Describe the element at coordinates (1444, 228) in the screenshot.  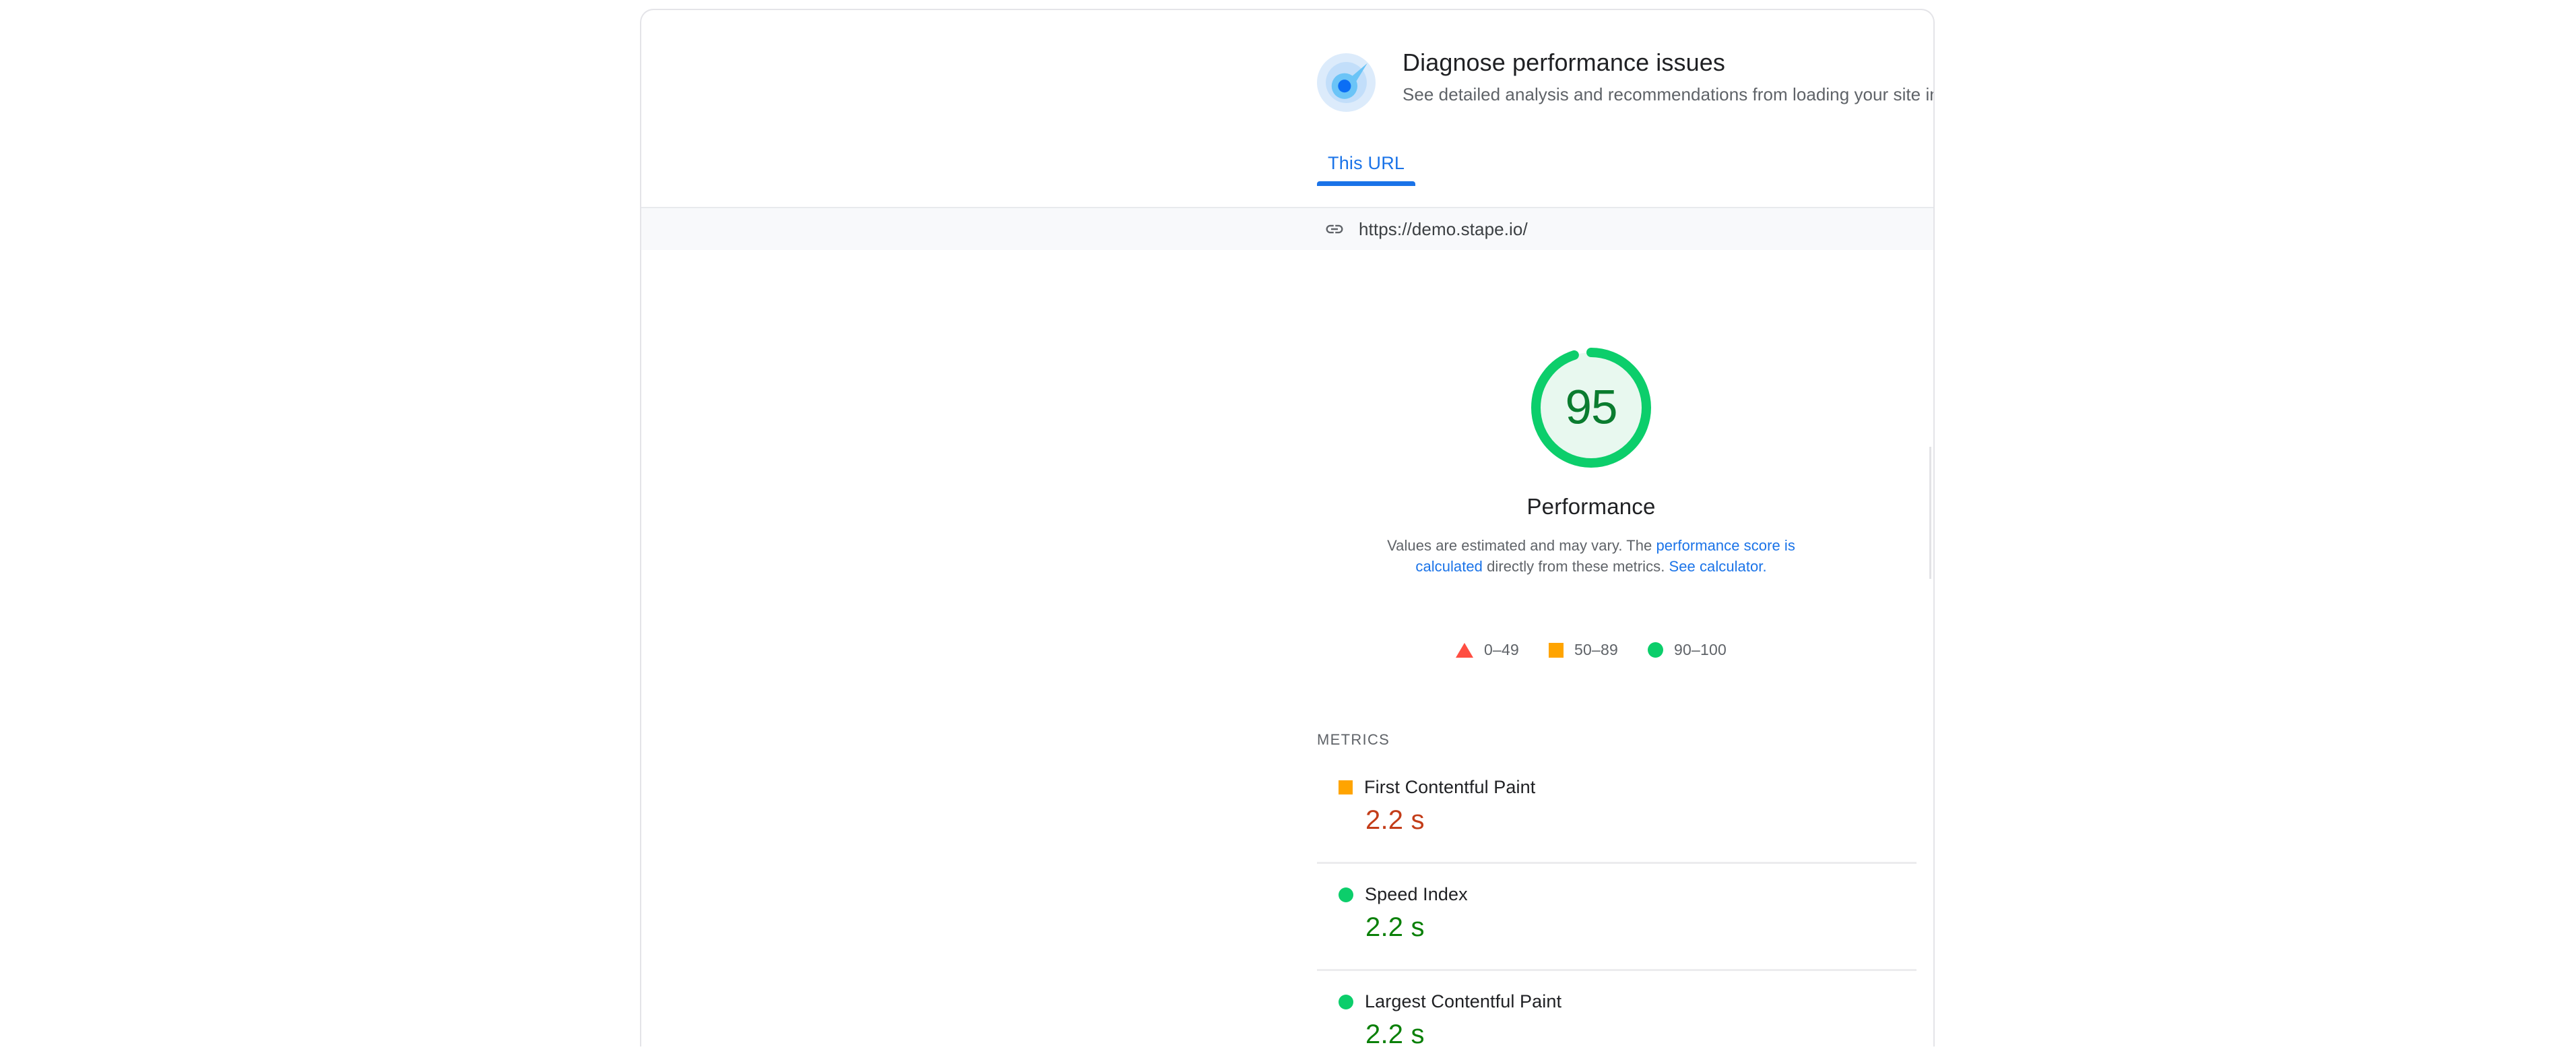
I see `url-value: https://demo.stape.io/` at that location.